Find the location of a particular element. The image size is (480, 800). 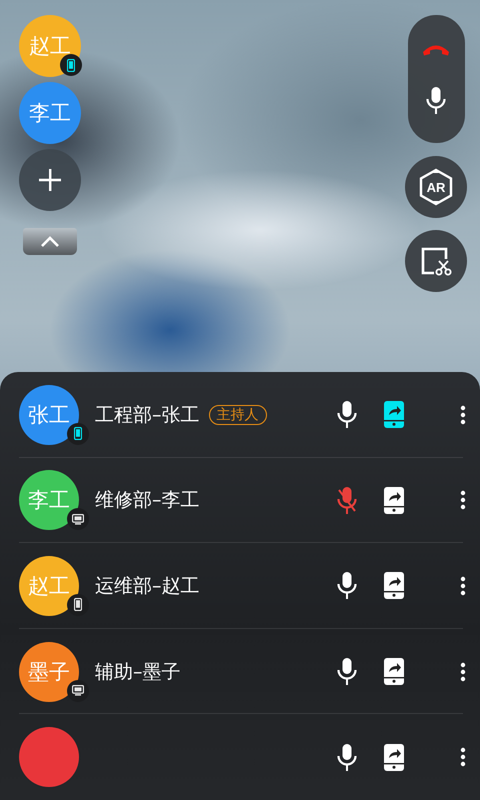

chevron-up-icon is located at coordinates (50, 241).